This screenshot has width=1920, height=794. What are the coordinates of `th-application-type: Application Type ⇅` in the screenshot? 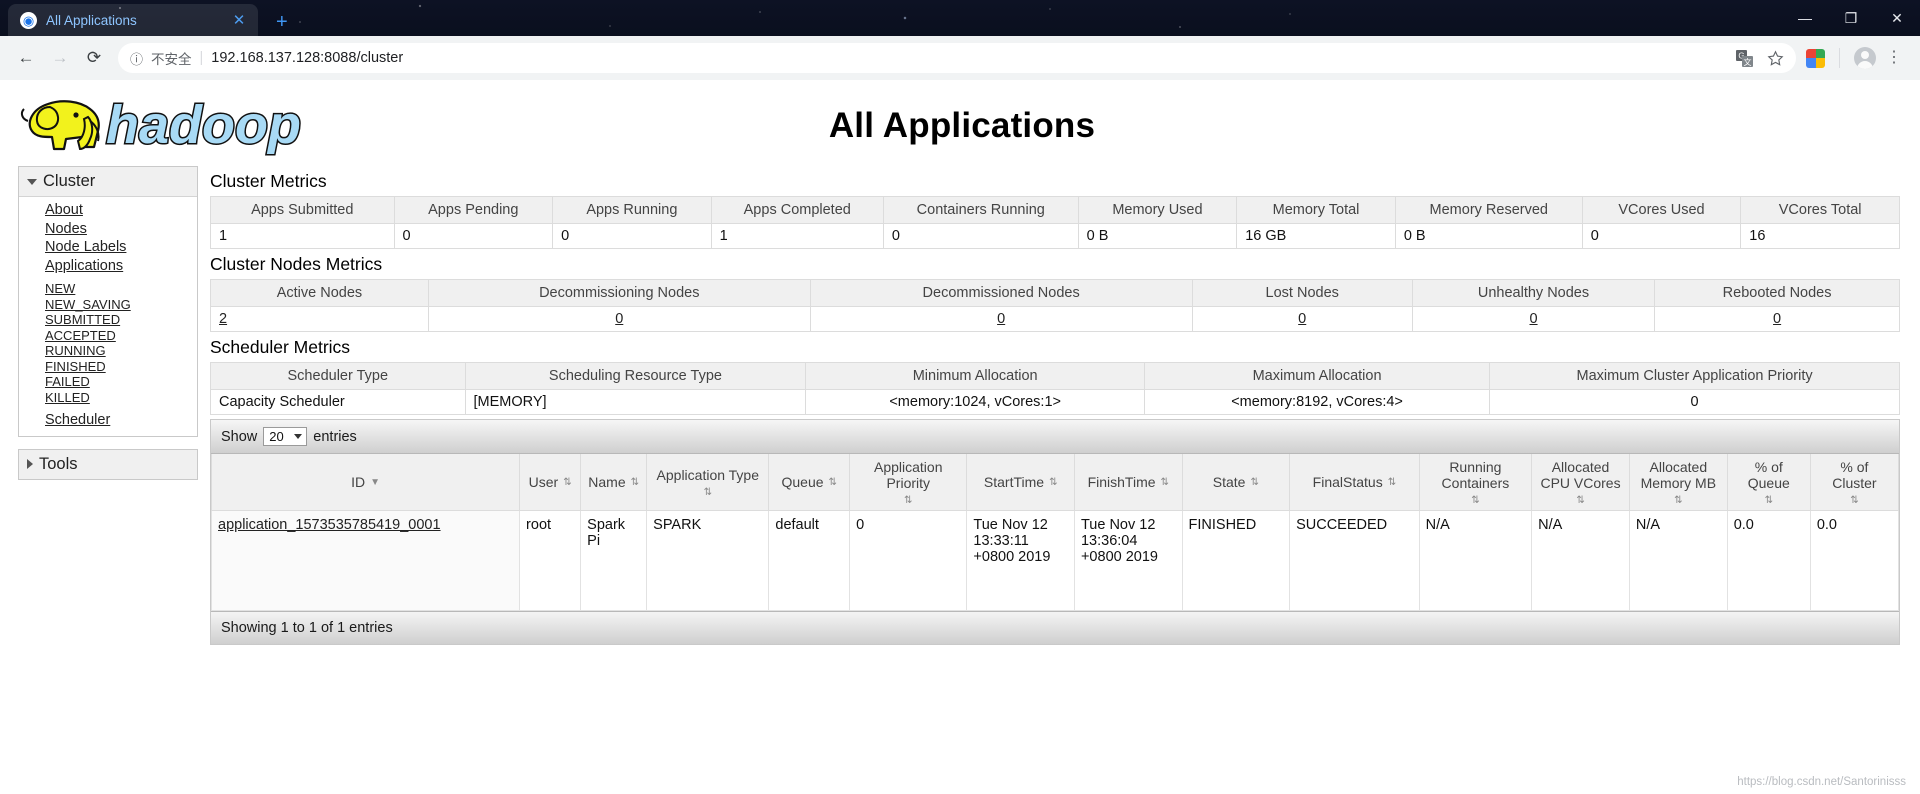 It's located at (708, 482).